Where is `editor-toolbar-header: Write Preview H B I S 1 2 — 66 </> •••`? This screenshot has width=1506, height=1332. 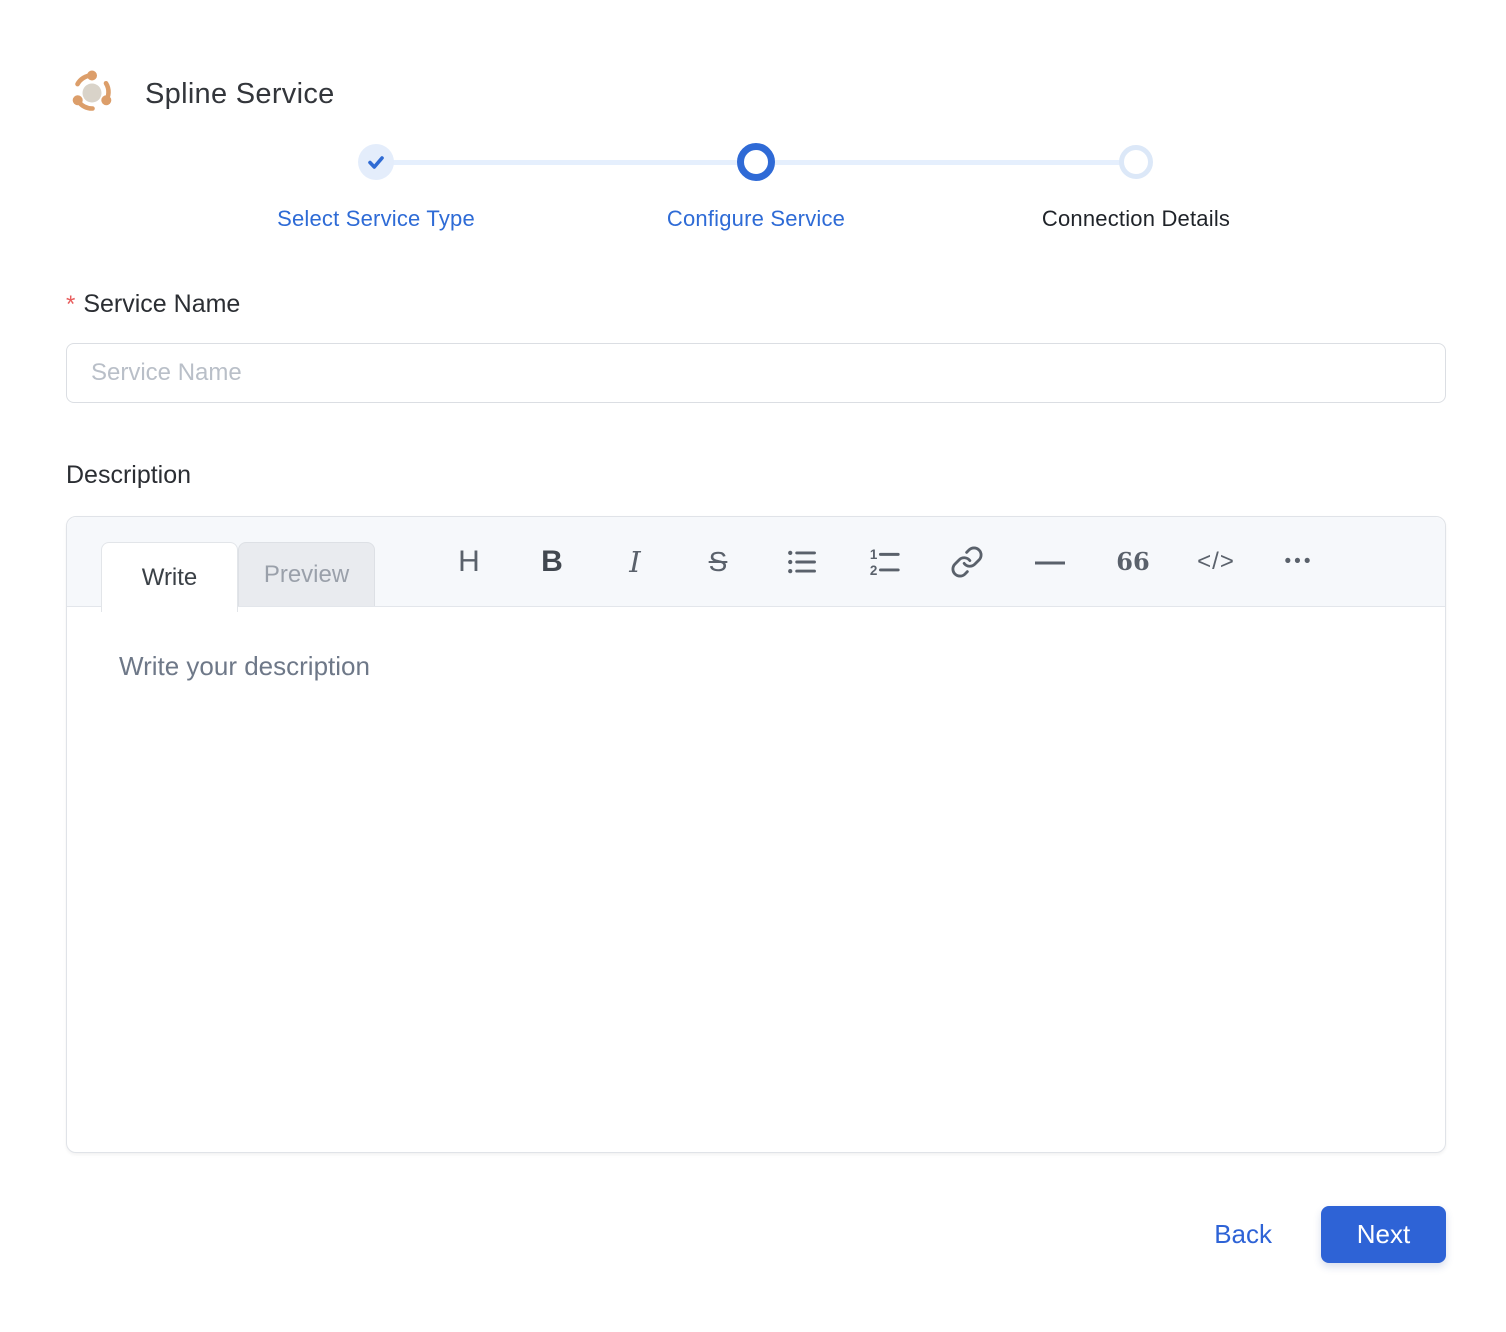
editor-toolbar-header: Write Preview H B I S 1 2 — 66 </> ••• is located at coordinates (756, 564).